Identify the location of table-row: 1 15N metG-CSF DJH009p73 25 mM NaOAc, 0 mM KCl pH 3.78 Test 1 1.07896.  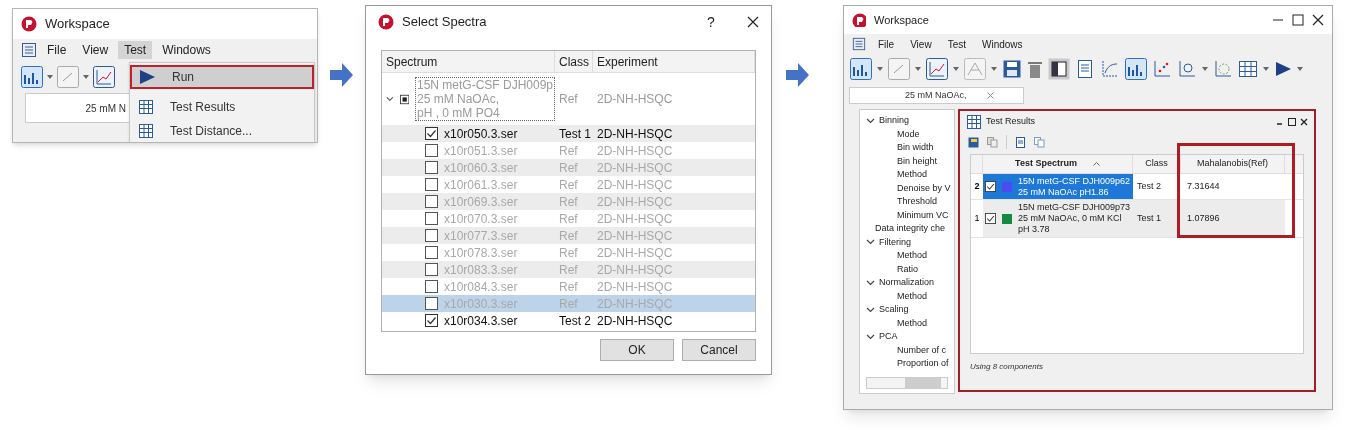
(1137, 219).